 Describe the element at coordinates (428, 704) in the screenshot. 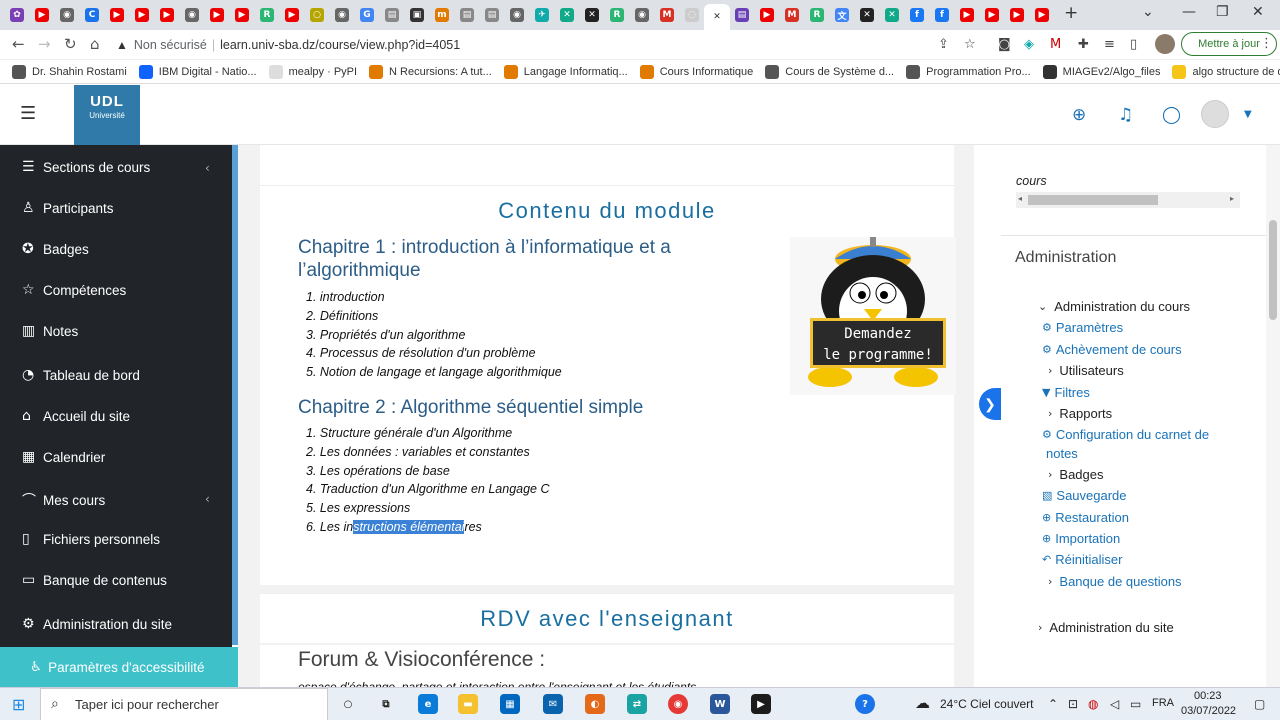

I see `edge-icon: e` at that location.